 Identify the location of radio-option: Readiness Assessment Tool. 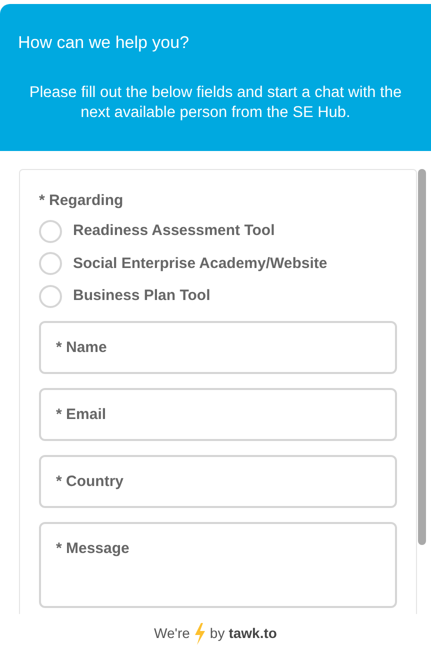
(218, 231).